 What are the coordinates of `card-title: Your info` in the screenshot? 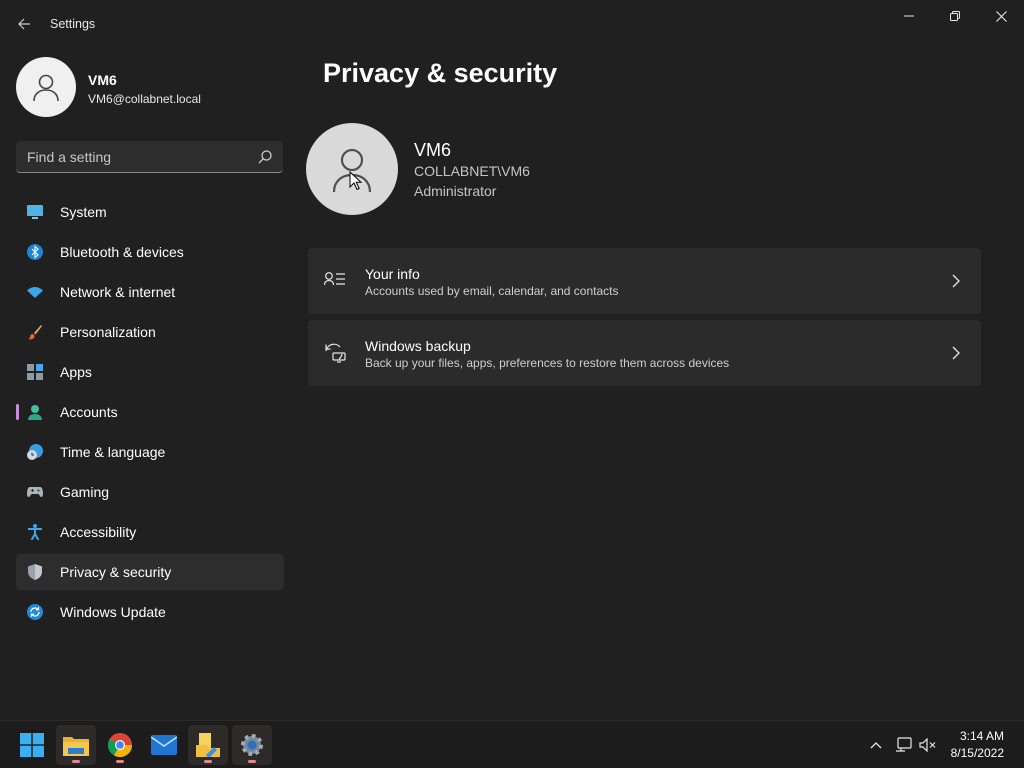 It's located at (392, 274).